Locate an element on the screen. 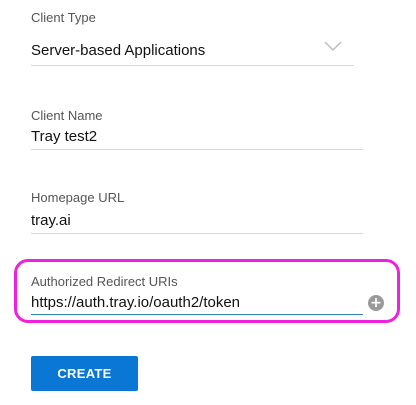  homepage-url-input: tray.ai is located at coordinates (51, 220).